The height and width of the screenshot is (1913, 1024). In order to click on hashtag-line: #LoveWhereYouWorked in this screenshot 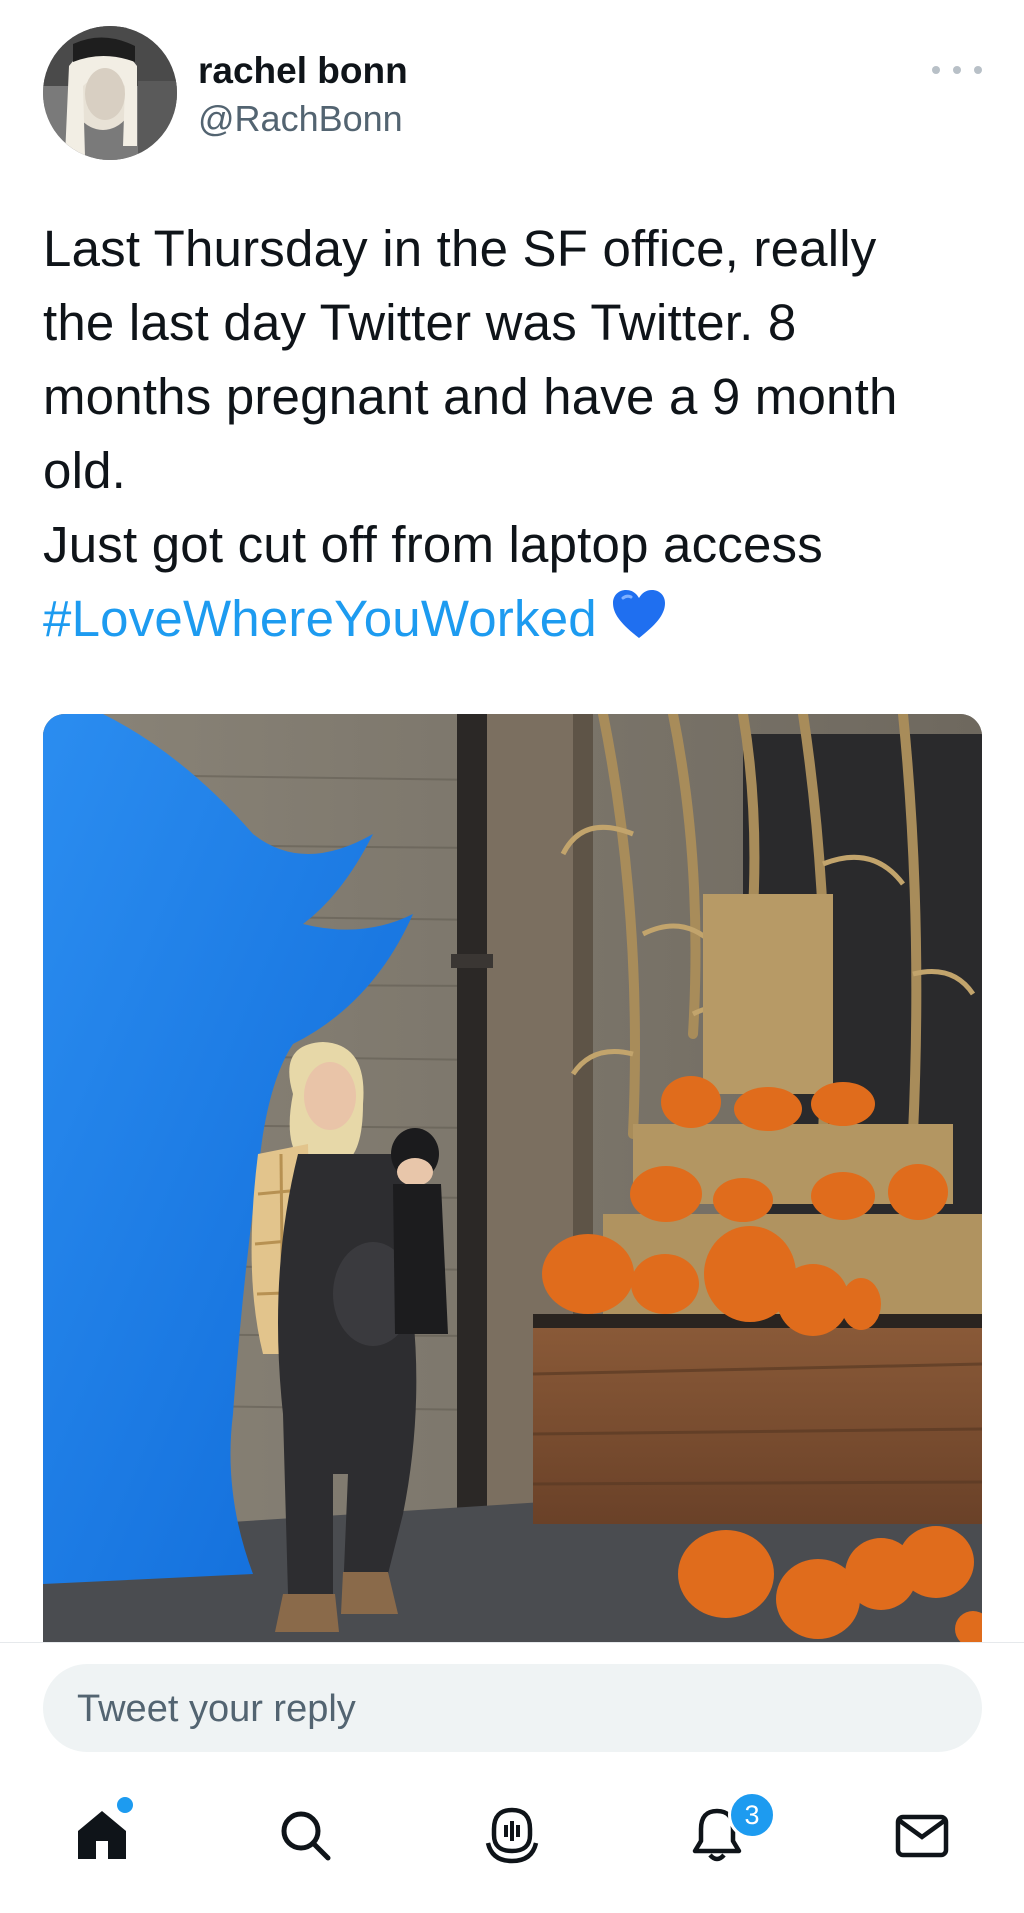, I will do `click(513, 621)`.